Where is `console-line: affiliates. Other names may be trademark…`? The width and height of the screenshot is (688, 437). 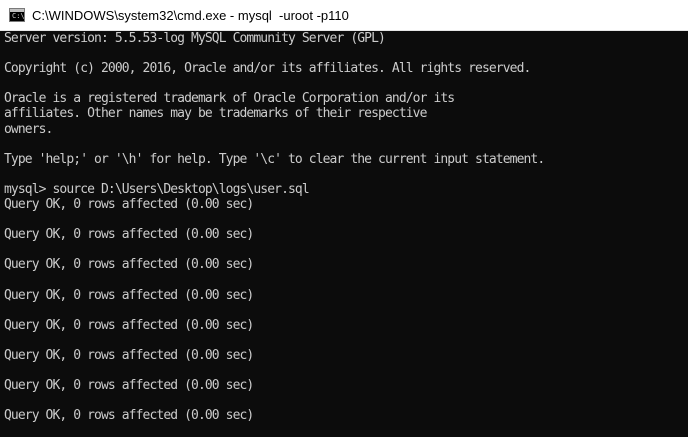
console-line: affiliates. Other names may be trademark… is located at coordinates (215, 114).